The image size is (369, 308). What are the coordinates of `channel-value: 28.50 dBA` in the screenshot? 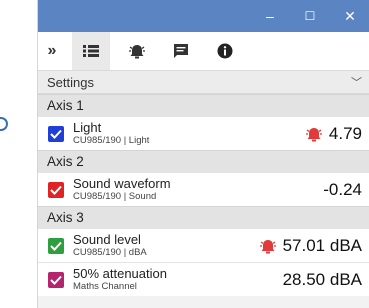 It's located at (322, 279).